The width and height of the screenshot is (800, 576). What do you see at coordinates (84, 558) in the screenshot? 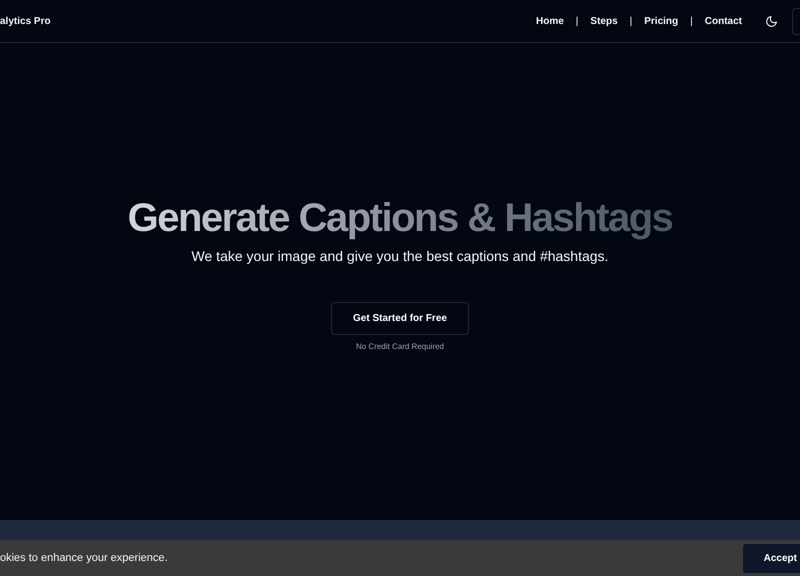
I see `cookie-message: okies to enhance your experience.` at bounding box center [84, 558].